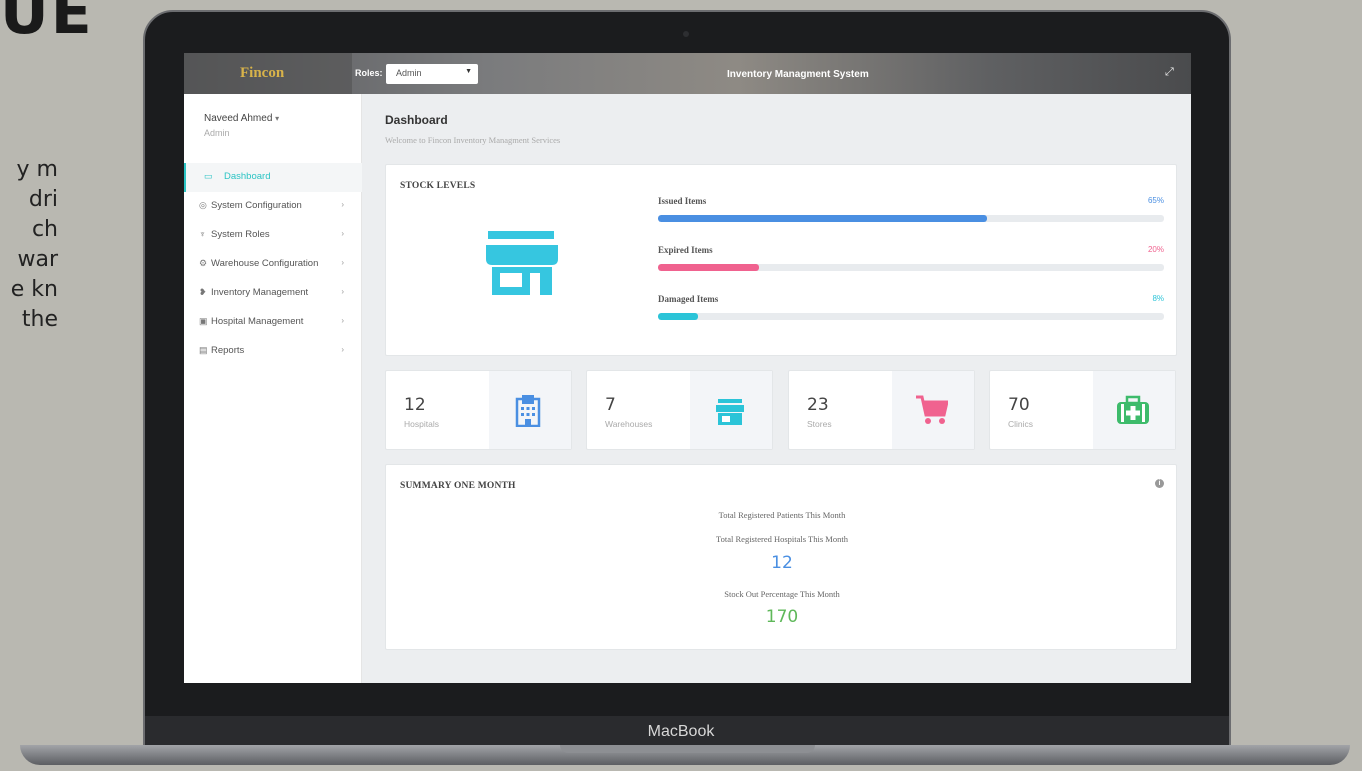 The width and height of the screenshot is (1362, 771). I want to click on user-menu: Naveed Ahmed ▾, so click(241, 118).